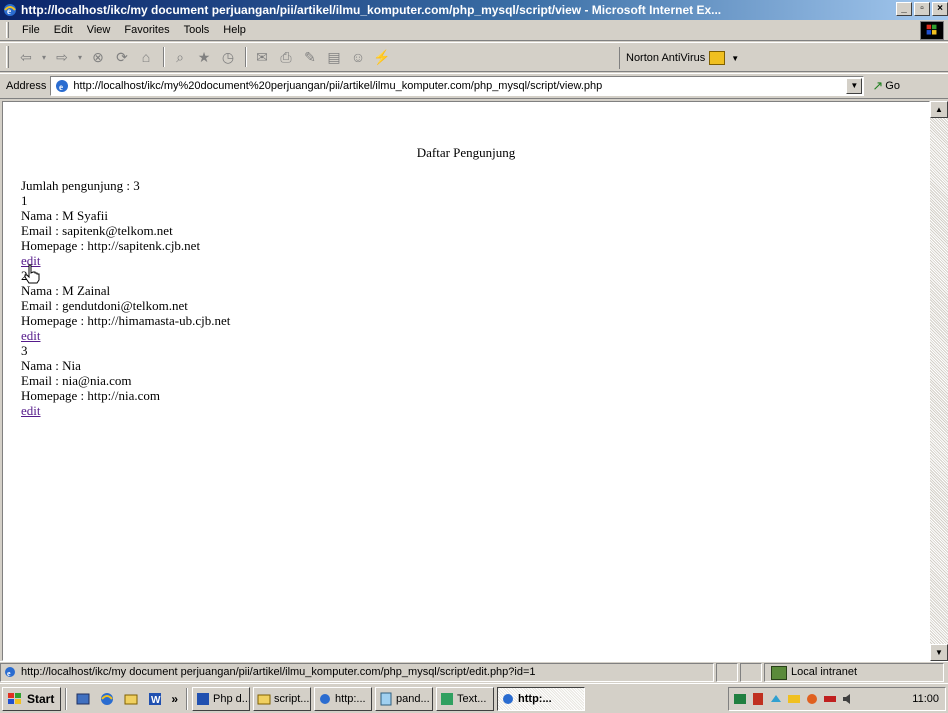 This screenshot has width=948, height=713. Describe the element at coordinates (824, 672) in the screenshot. I see `zone-label: Local intranet` at that location.